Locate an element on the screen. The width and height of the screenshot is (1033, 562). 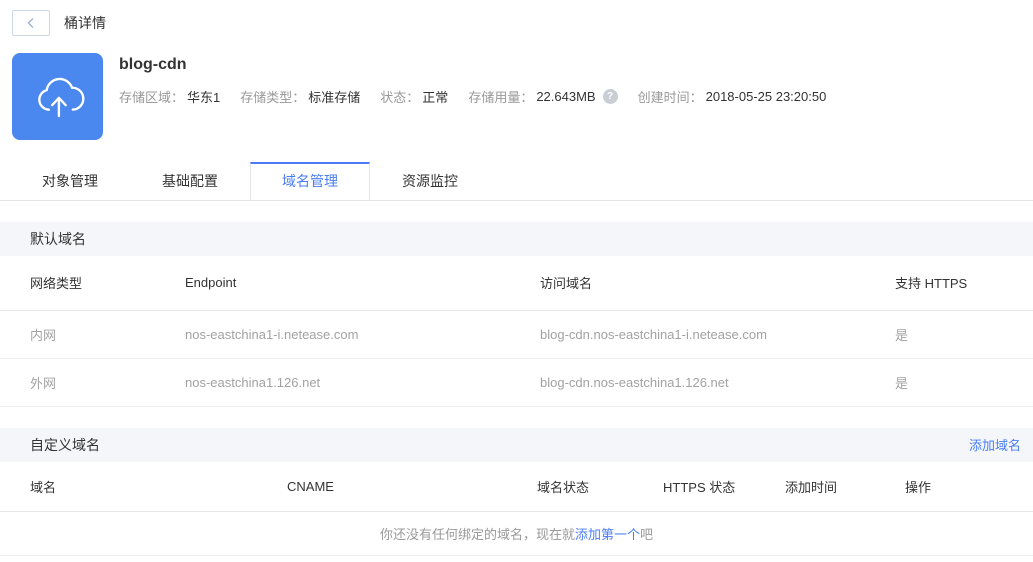
empty-state-text-suffix: 吧 is located at coordinates (647, 534).